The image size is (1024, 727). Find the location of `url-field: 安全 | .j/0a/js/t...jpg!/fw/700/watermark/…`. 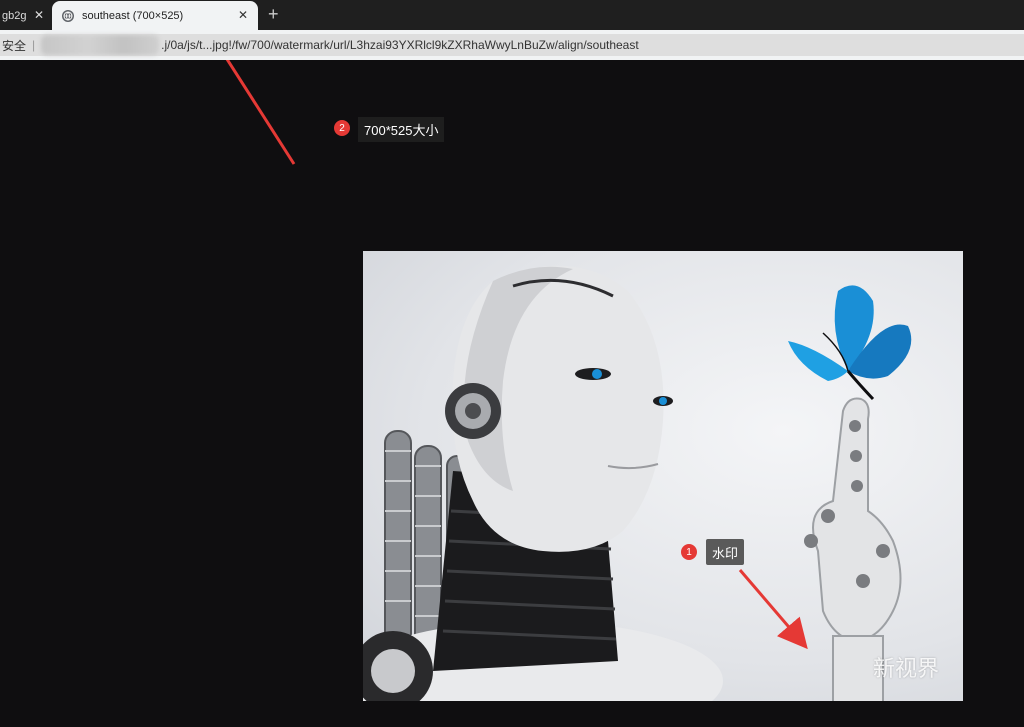

url-field: 安全 | .j/0a/js/t...jpg!/fw/700/watermark/… is located at coordinates (512, 45).